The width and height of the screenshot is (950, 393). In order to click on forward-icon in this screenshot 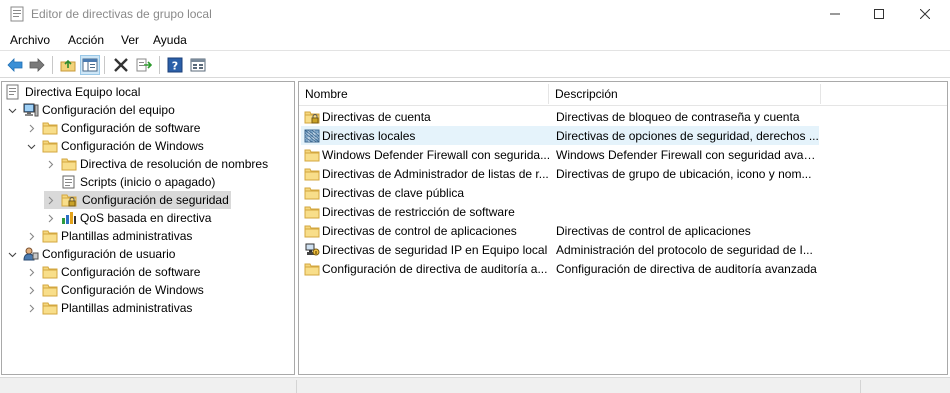, I will do `click(37, 65)`.